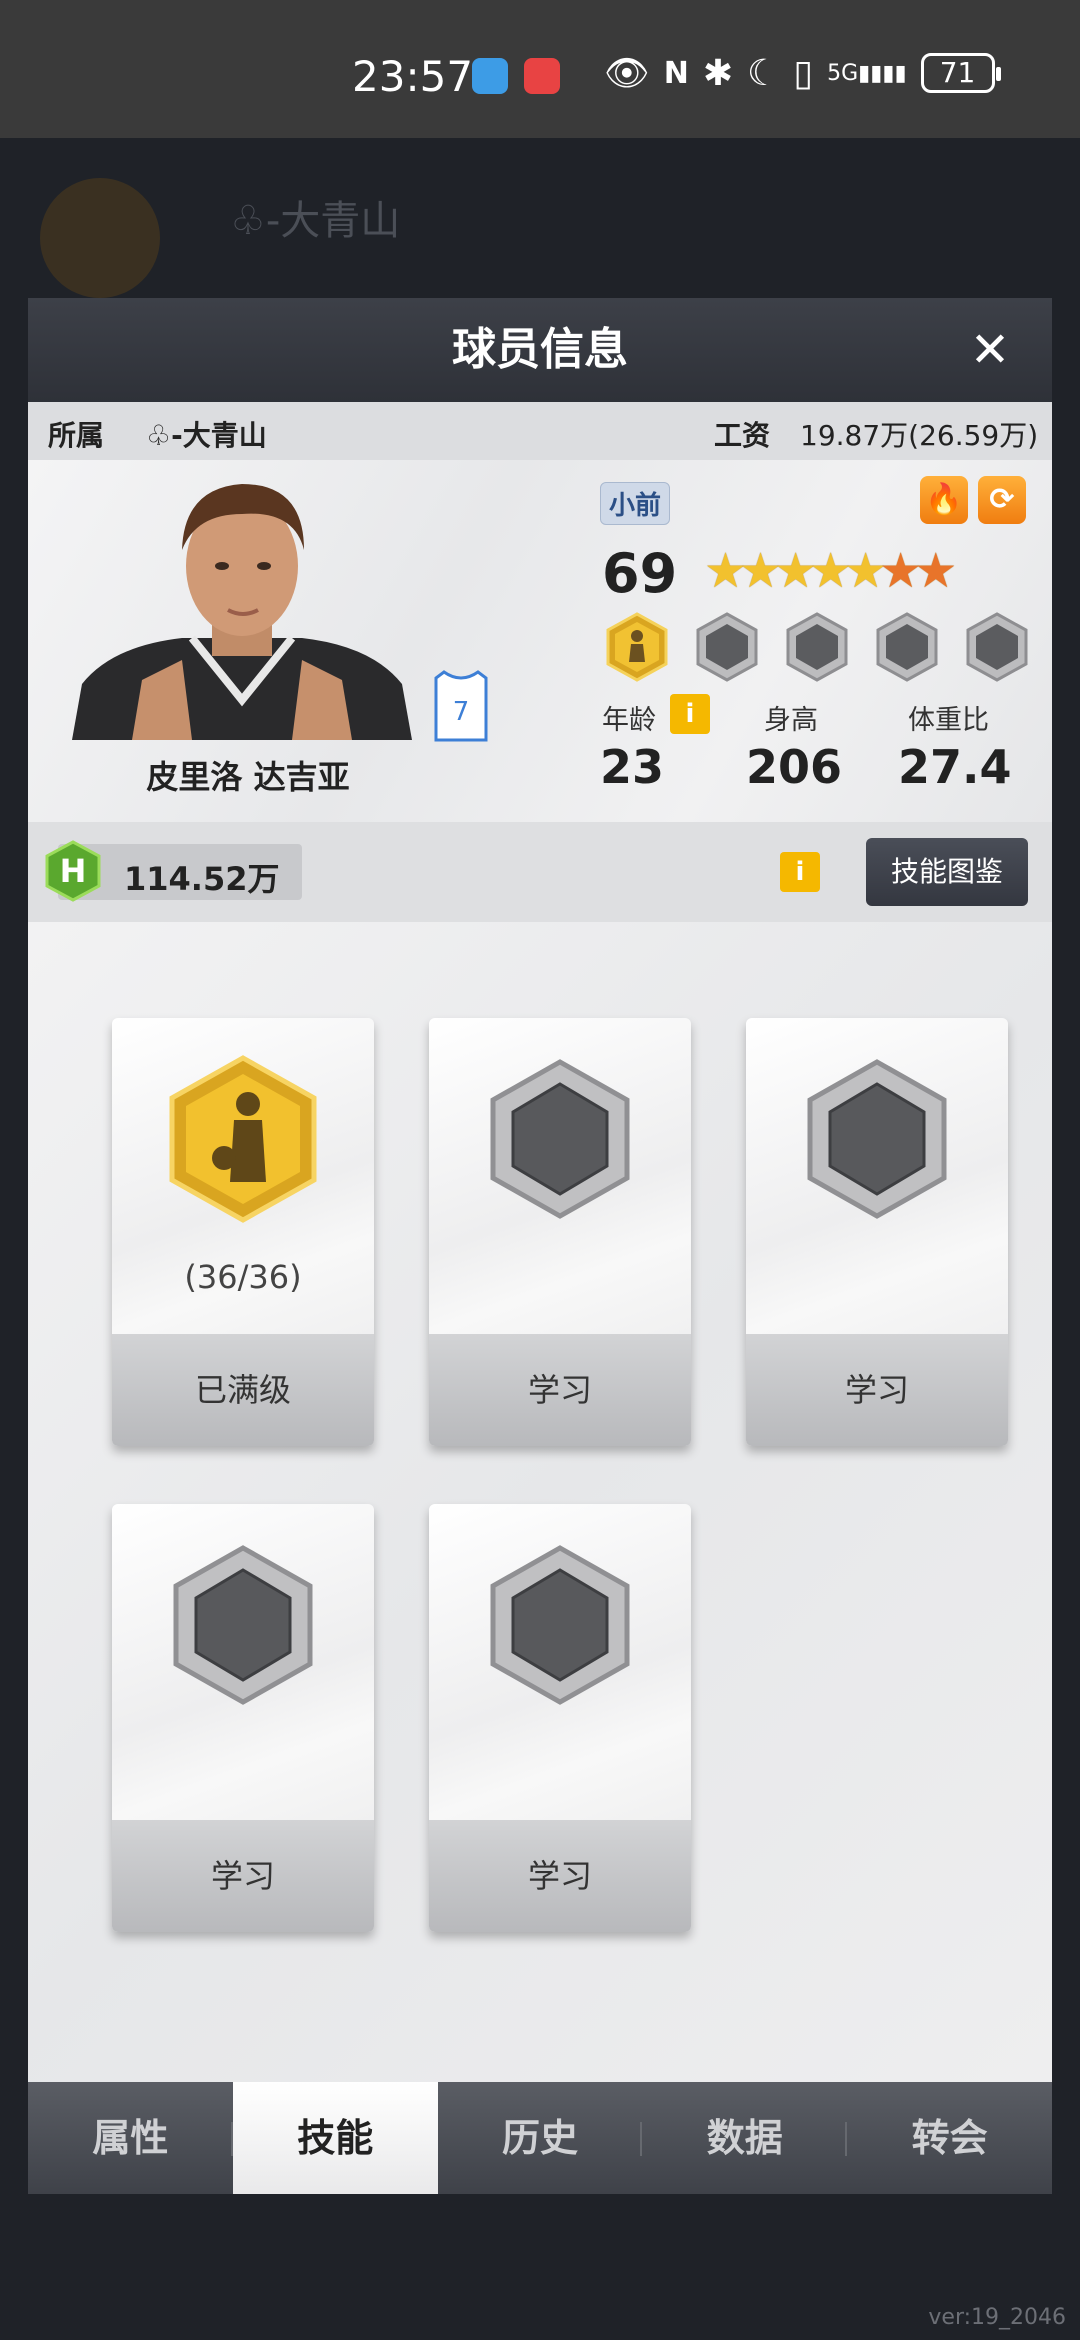 The image size is (1080, 2340). What do you see at coordinates (949, 2138) in the screenshot?
I see `tab-transfer: 转会` at bounding box center [949, 2138].